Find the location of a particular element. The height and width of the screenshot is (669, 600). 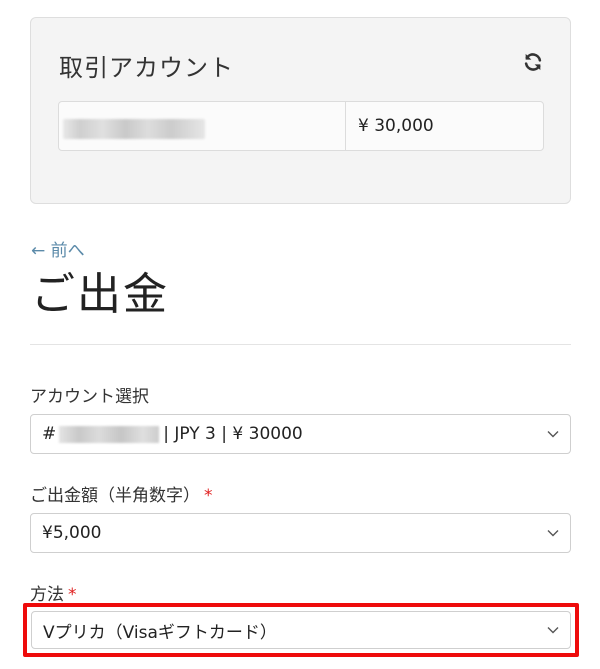

account-hash-prefix: # is located at coordinates (49, 434).